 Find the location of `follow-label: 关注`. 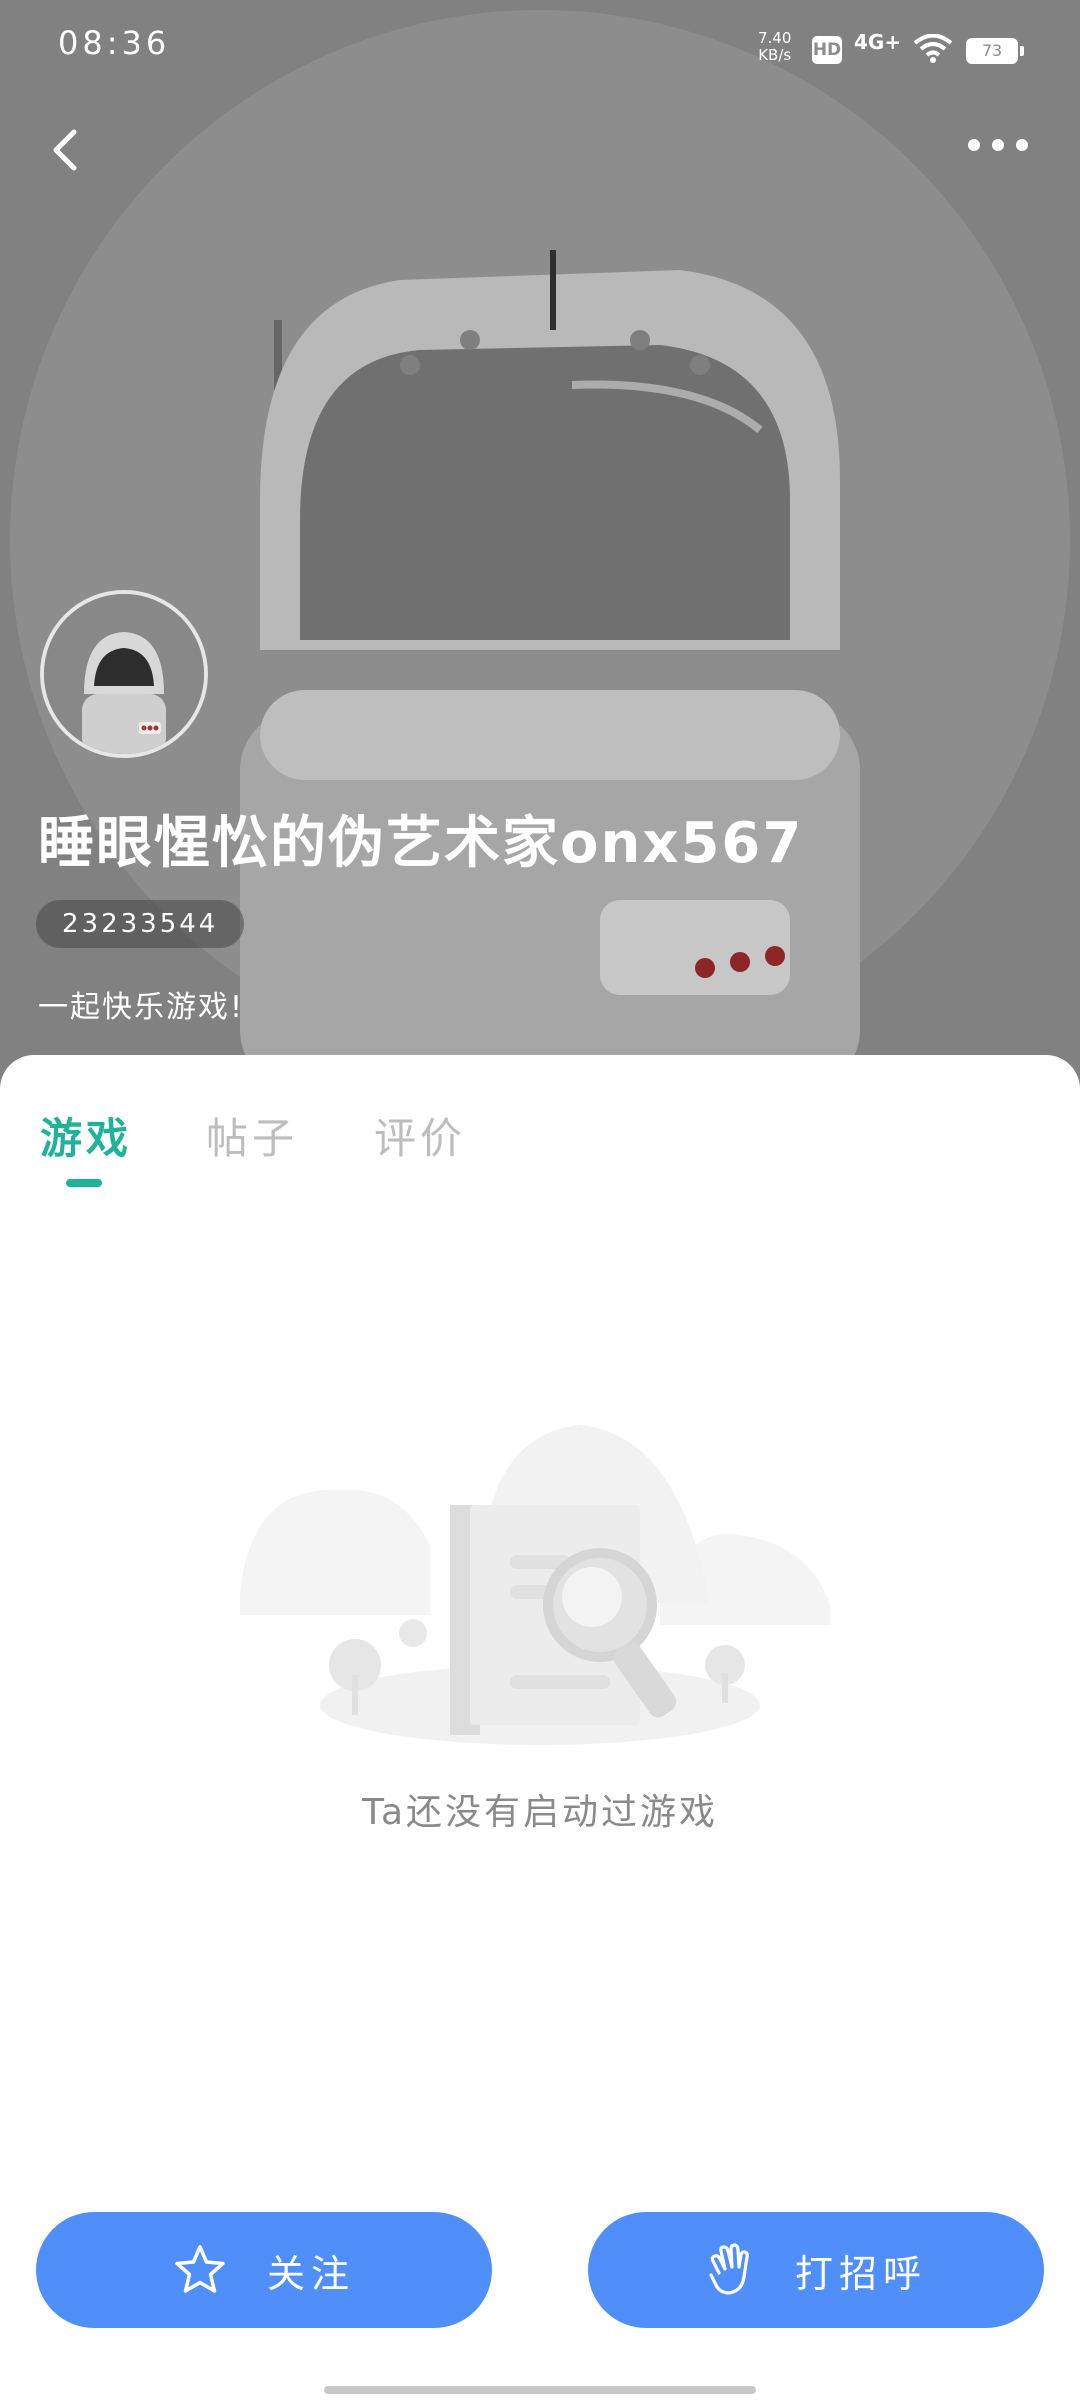

follow-label: 关注 is located at coordinates (310, 2273).